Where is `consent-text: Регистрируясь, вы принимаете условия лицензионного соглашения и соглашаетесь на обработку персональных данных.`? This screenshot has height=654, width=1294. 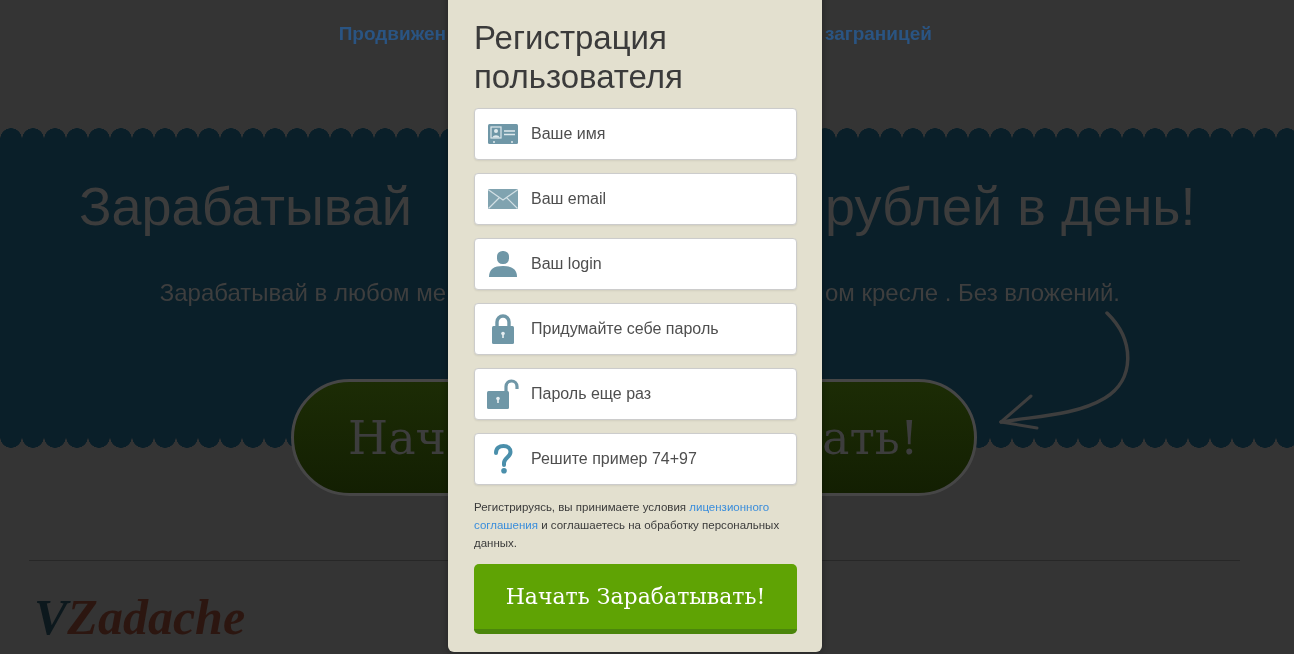
consent-text: Регистрируясь, вы принимаете условия лицензионного соглашения и соглашаетесь на обработку персональных данных. is located at coordinates (627, 525).